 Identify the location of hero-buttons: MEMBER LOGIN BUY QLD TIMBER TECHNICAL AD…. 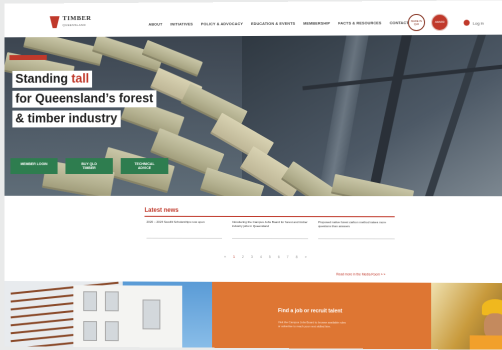
(89, 166).